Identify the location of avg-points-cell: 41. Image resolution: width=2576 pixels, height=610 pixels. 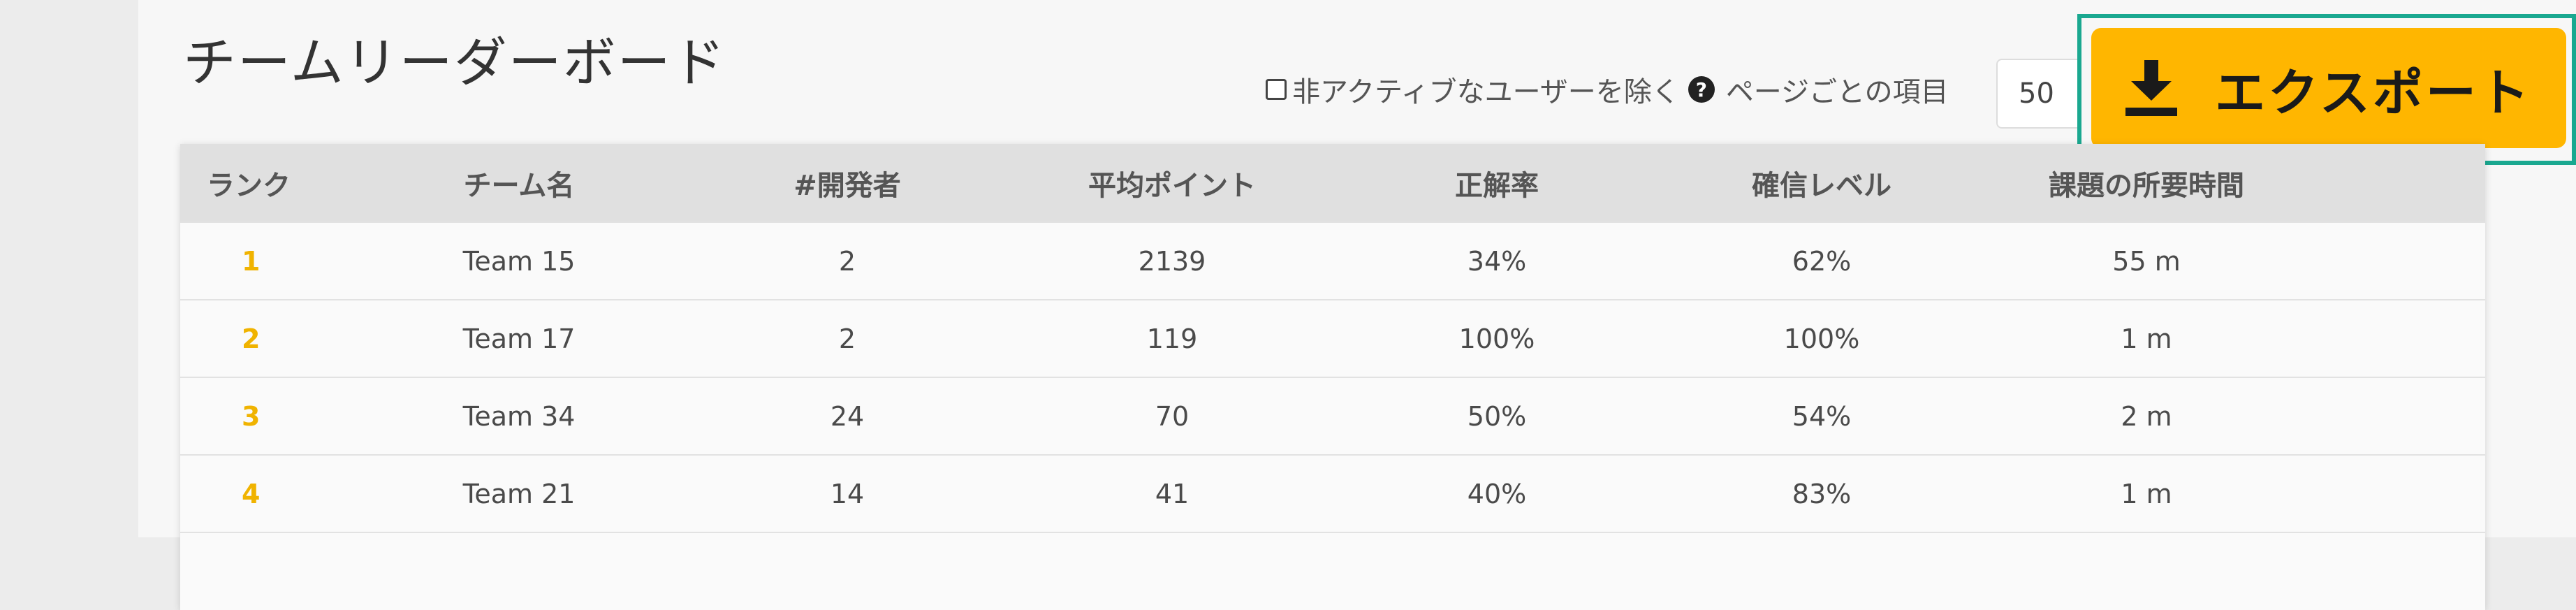
(1172, 493).